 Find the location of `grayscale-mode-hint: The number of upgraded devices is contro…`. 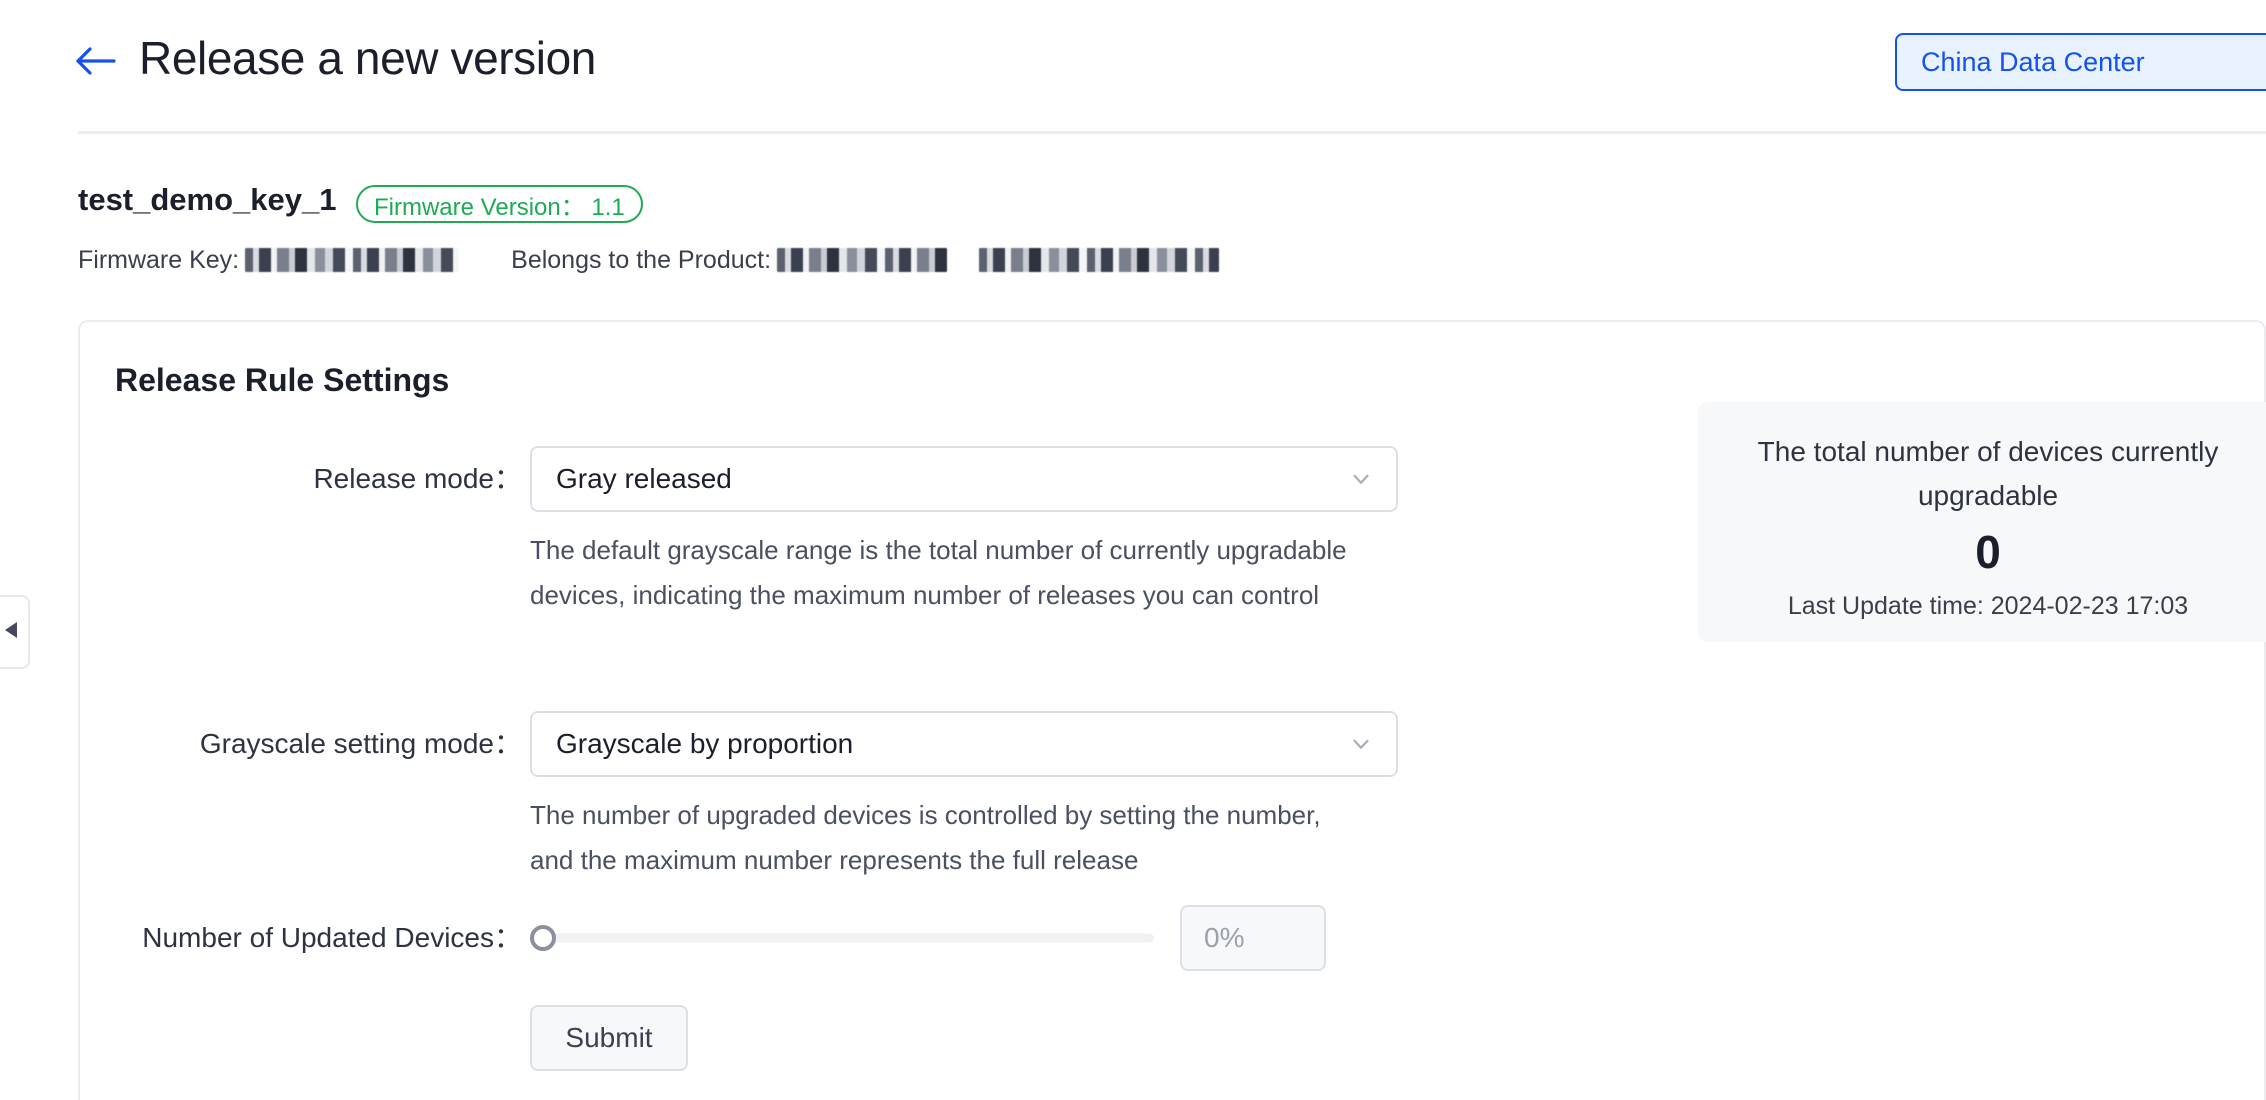

grayscale-mode-hint: The number of upgraded devices is contro… is located at coordinates (925, 837).